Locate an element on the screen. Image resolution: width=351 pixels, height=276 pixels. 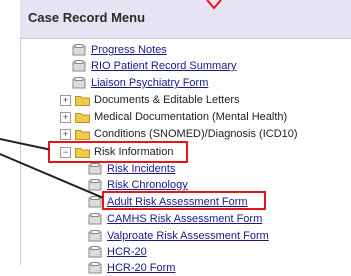
tree-item-valproate-risk-assessment-form: Valproate Risk Assessment Form is located at coordinates (178, 236).